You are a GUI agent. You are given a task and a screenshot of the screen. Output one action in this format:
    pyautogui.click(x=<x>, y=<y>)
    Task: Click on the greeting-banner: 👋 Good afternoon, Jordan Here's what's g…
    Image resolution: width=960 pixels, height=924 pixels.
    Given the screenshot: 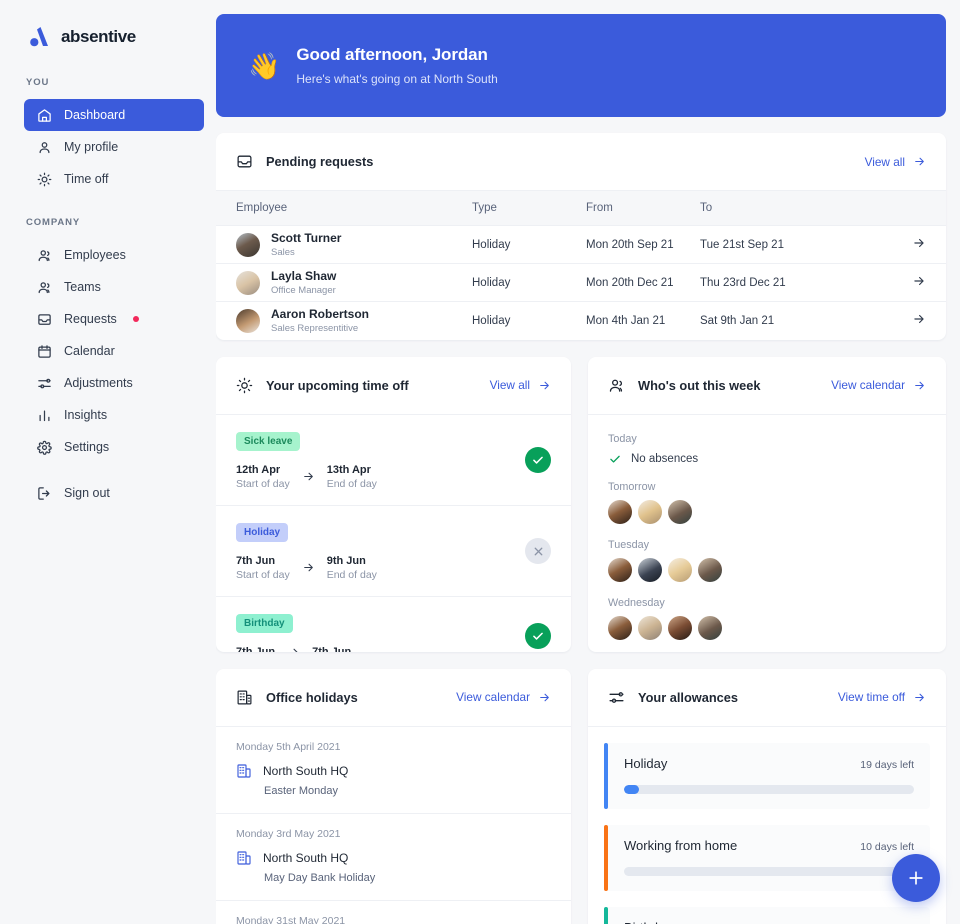 What is the action you would take?
    pyautogui.click(x=581, y=65)
    